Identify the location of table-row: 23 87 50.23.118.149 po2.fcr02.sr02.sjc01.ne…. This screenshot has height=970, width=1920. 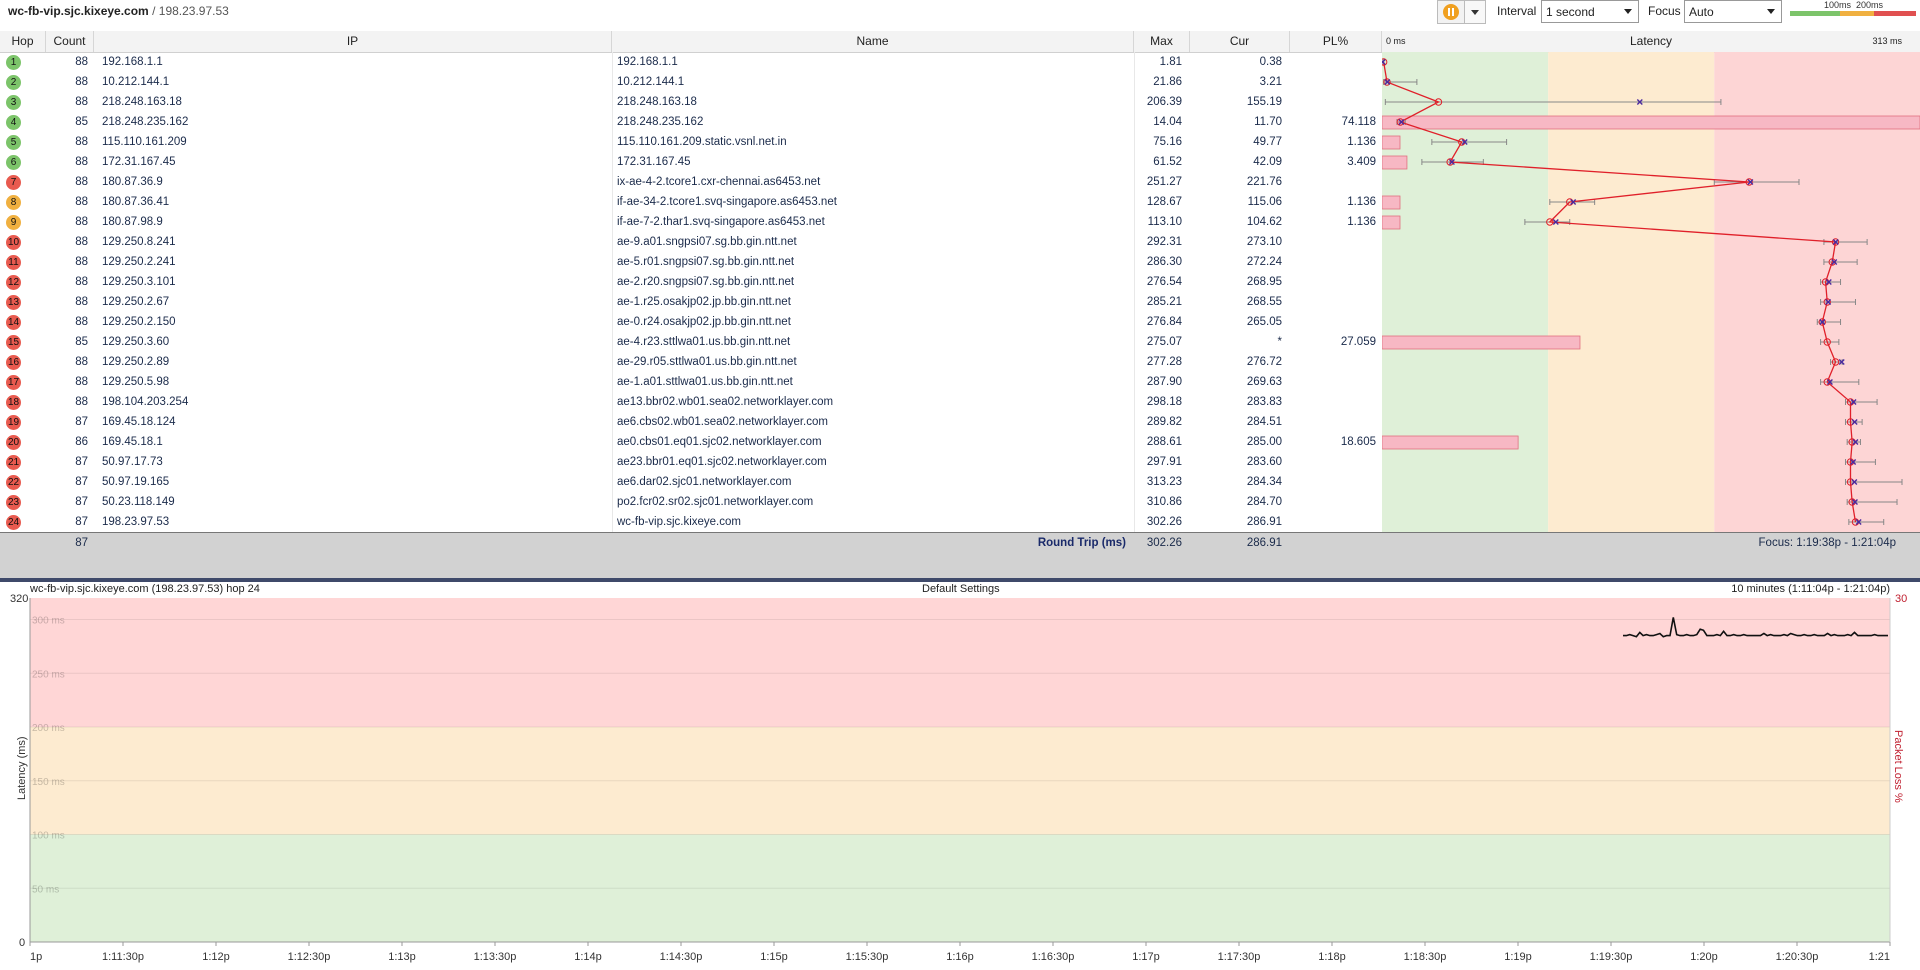
(690, 502).